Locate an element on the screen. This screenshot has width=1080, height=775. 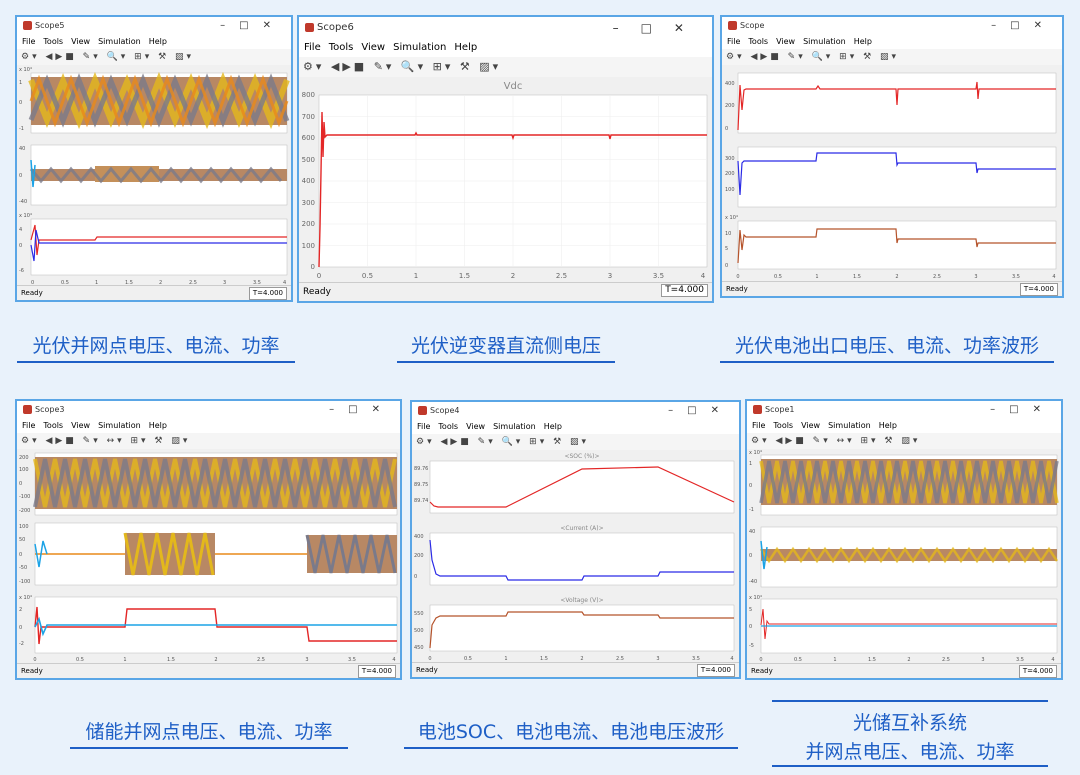
ytick: -2 is located at coordinates (21, 644).